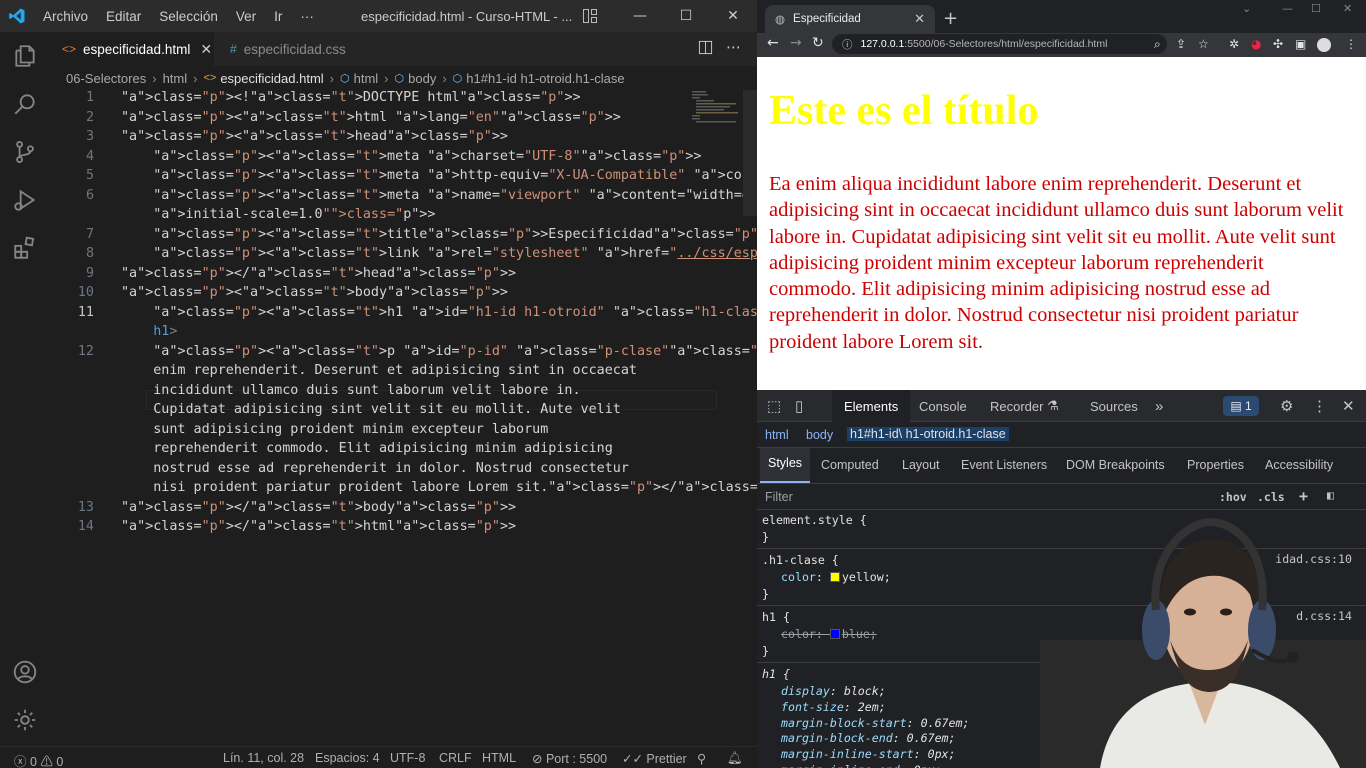 The width and height of the screenshot is (1366, 768). Describe the element at coordinates (1278, 44) in the screenshot. I see `extensions-puzzle-icon: ✣` at that location.